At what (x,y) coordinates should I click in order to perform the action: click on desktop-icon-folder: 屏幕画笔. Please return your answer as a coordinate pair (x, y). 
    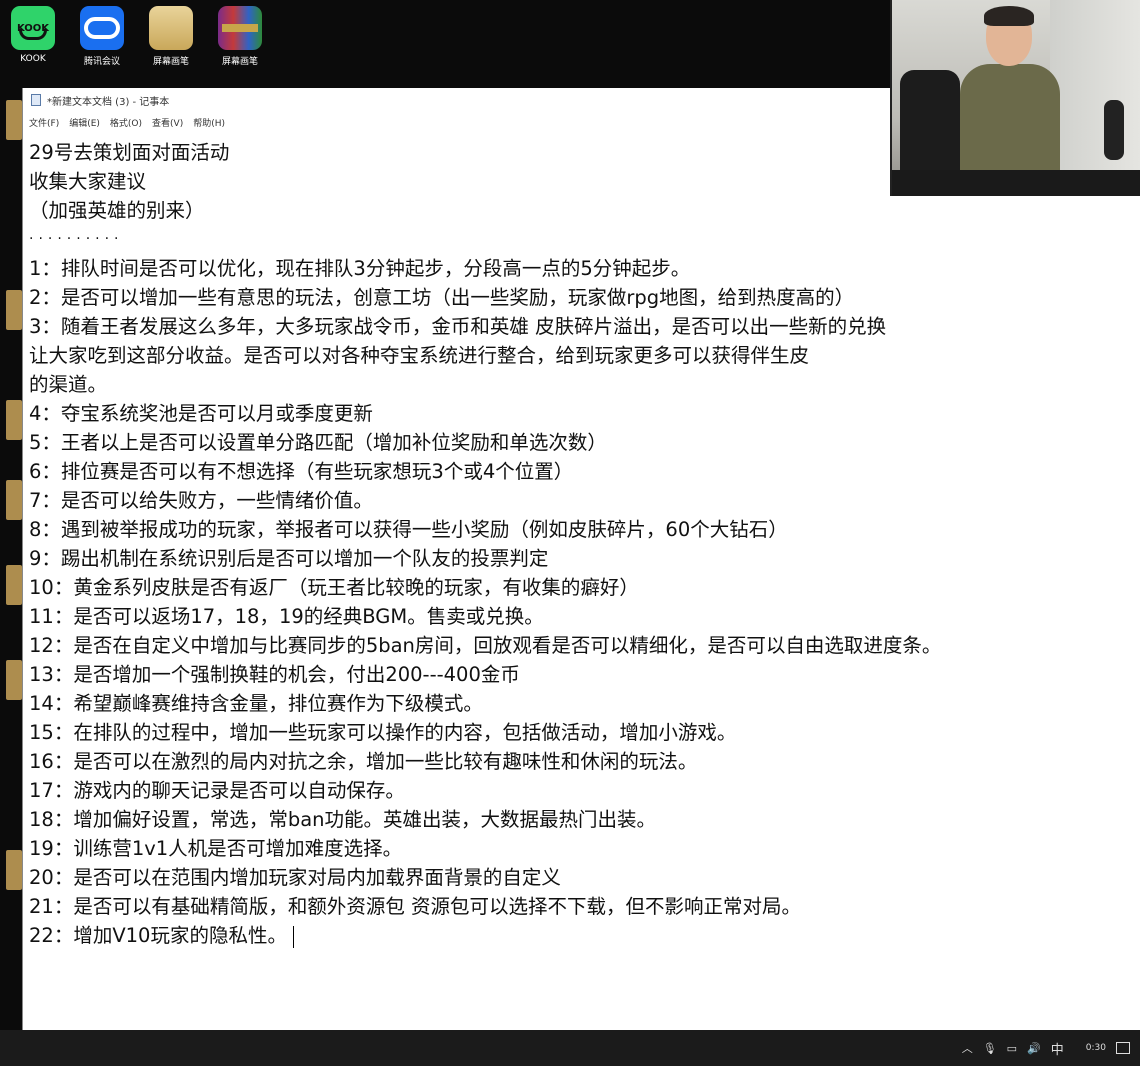
    Looking at the image, I should click on (171, 36).